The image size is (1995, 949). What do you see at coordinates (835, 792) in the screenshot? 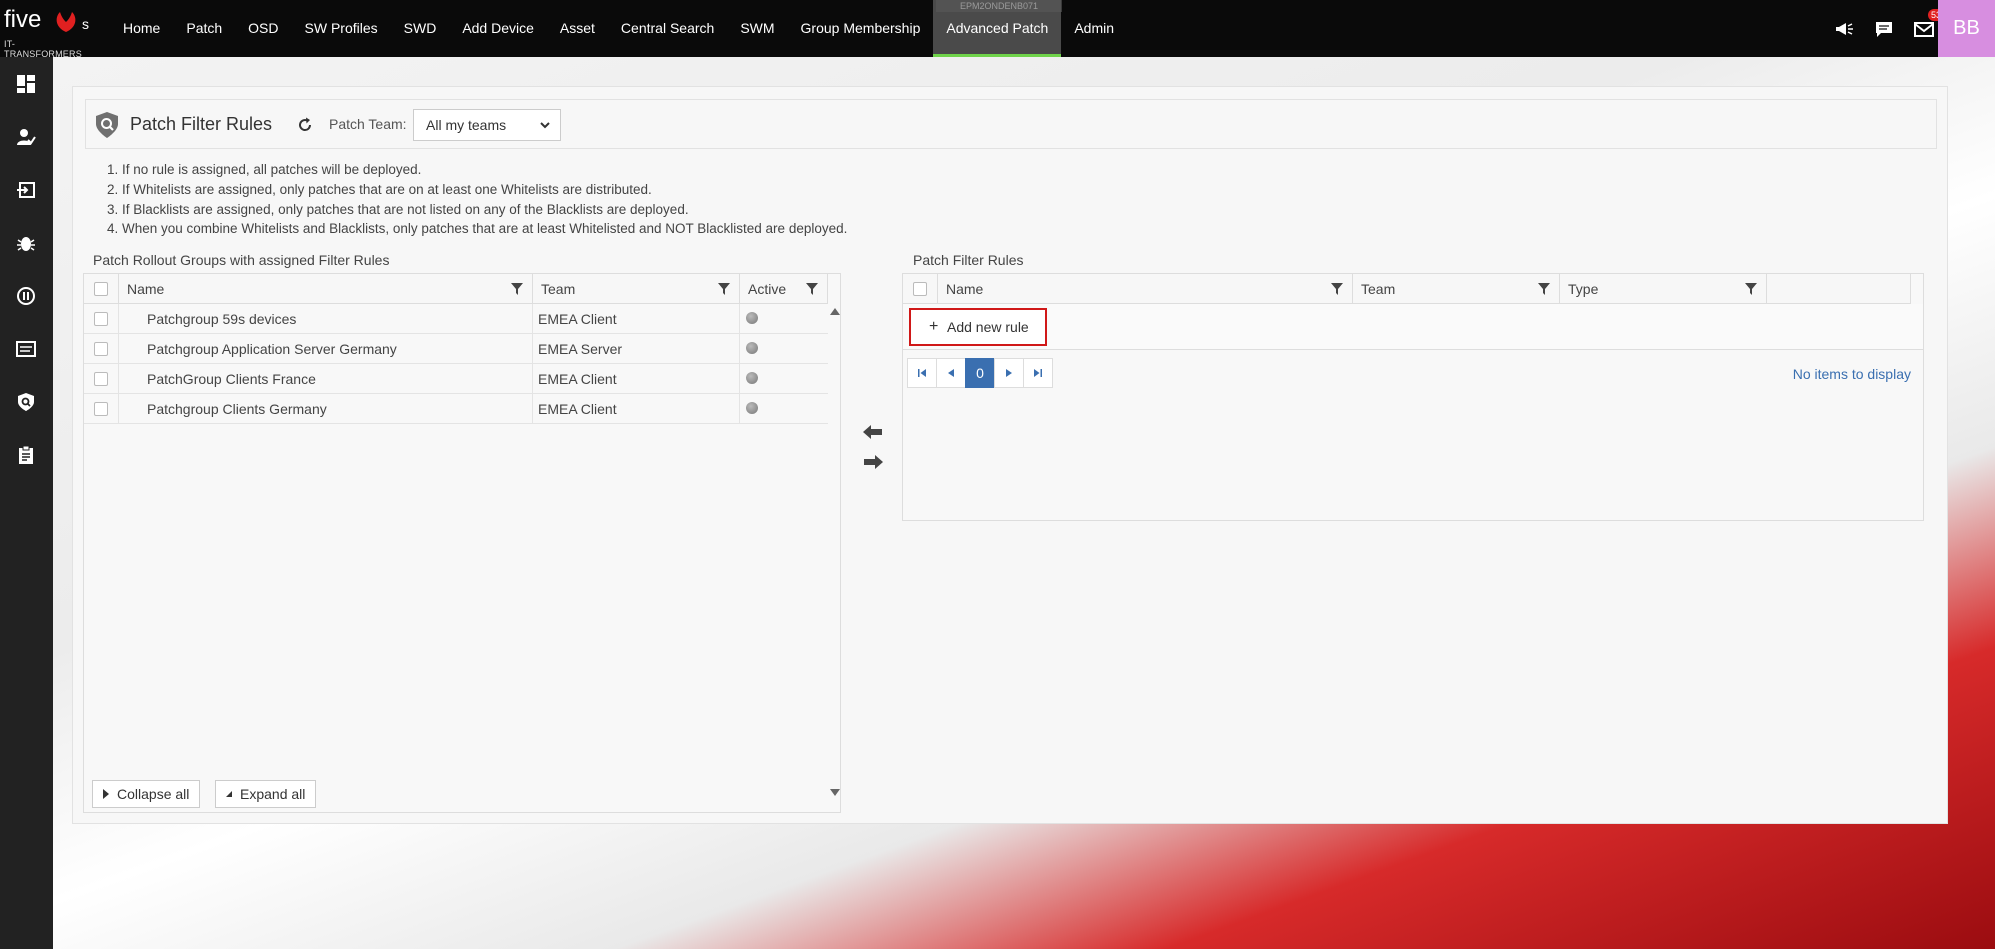
I see `scroll-down-arrow-icon` at bounding box center [835, 792].